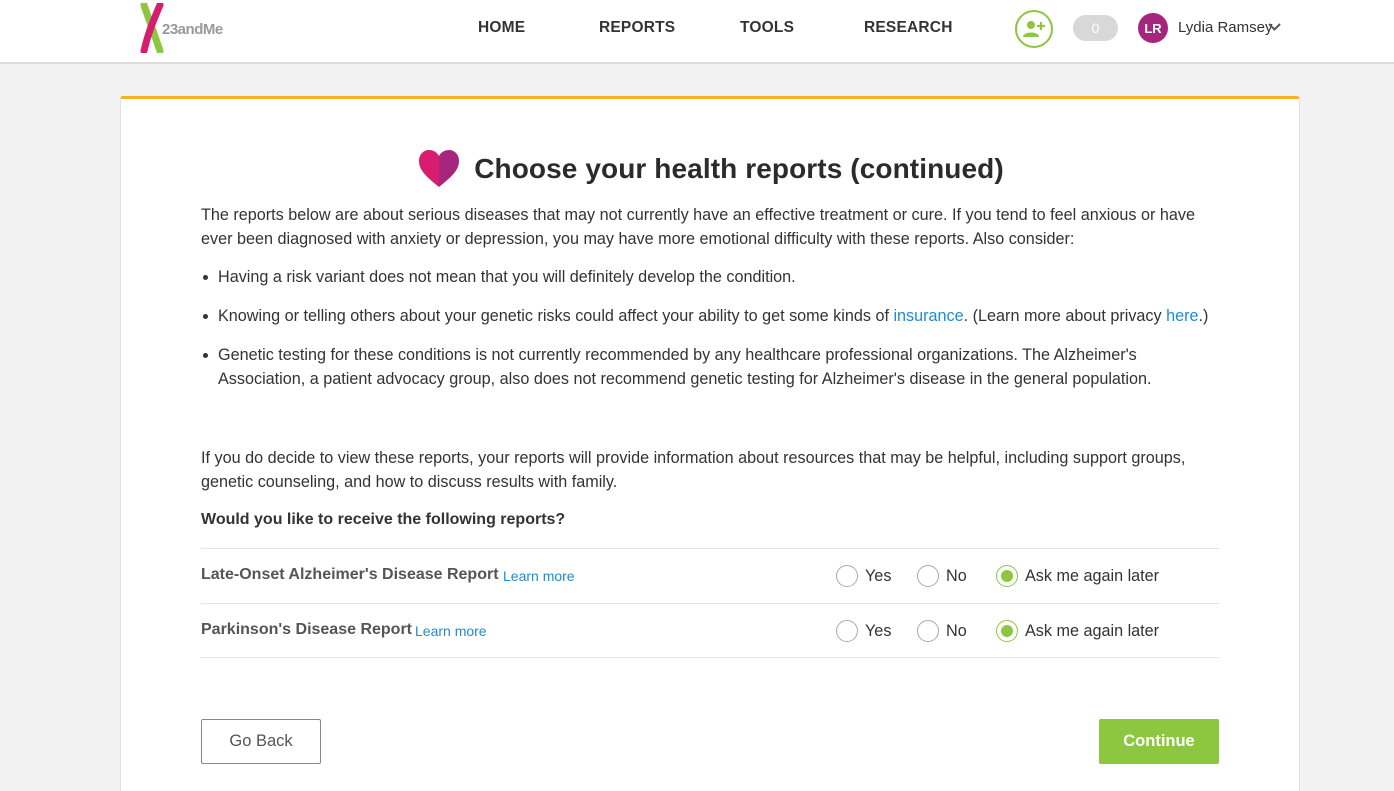 The height and width of the screenshot is (791, 1394). I want to click on chevron-down-icon, so click(1274, 27).